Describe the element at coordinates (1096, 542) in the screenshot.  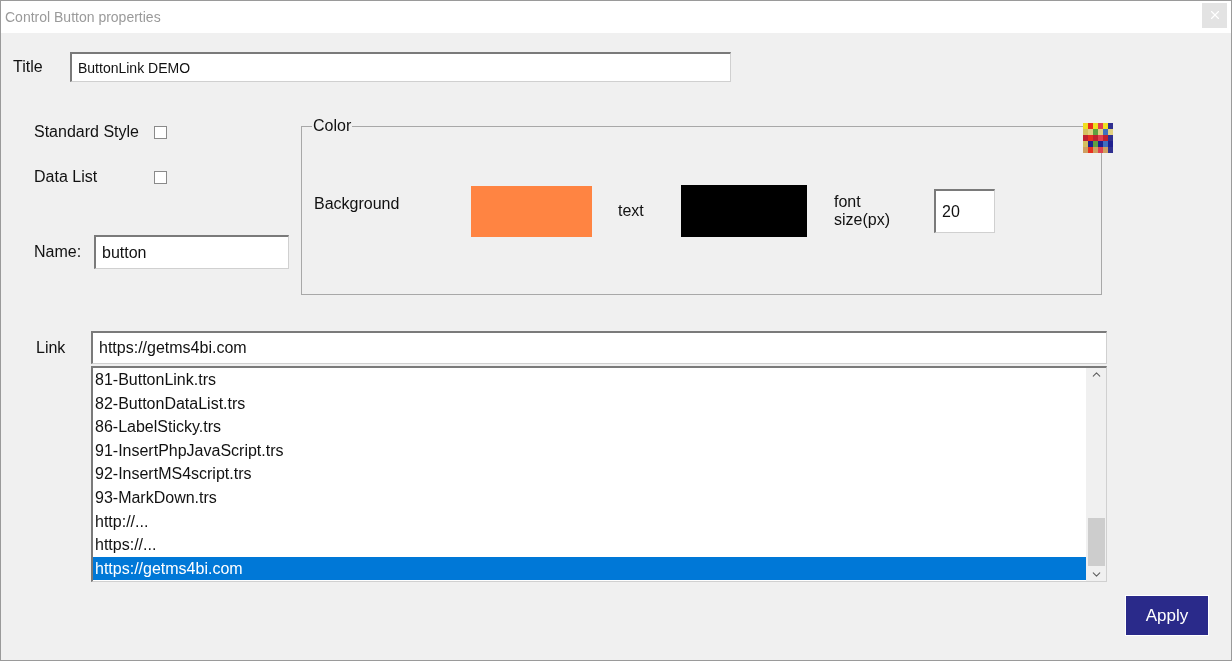
I see `scrollbar-thumb` at that location.